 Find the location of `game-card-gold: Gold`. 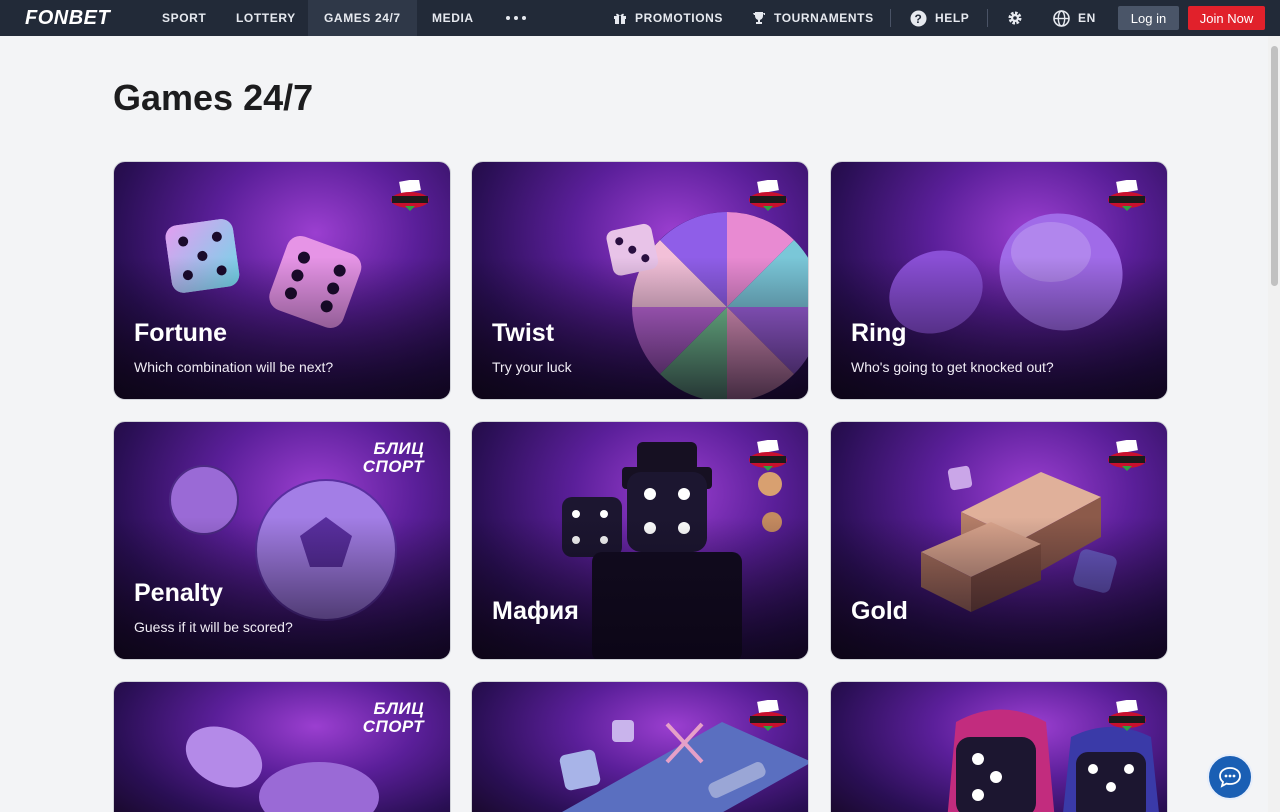

game-card-gold: Gold is located at coordinates (999, 540).